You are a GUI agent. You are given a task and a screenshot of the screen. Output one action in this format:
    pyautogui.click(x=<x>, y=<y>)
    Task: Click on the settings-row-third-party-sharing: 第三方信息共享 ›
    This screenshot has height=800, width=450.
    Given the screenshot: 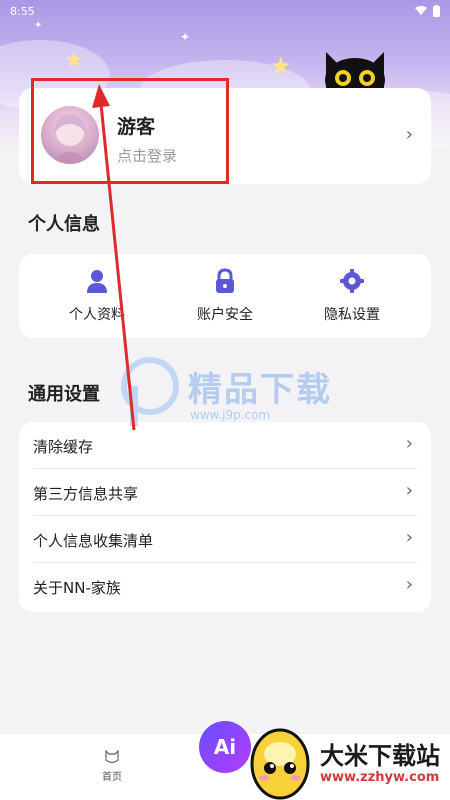 What is the action you would take?
    pyautogui.click(x=225, y=492)
    